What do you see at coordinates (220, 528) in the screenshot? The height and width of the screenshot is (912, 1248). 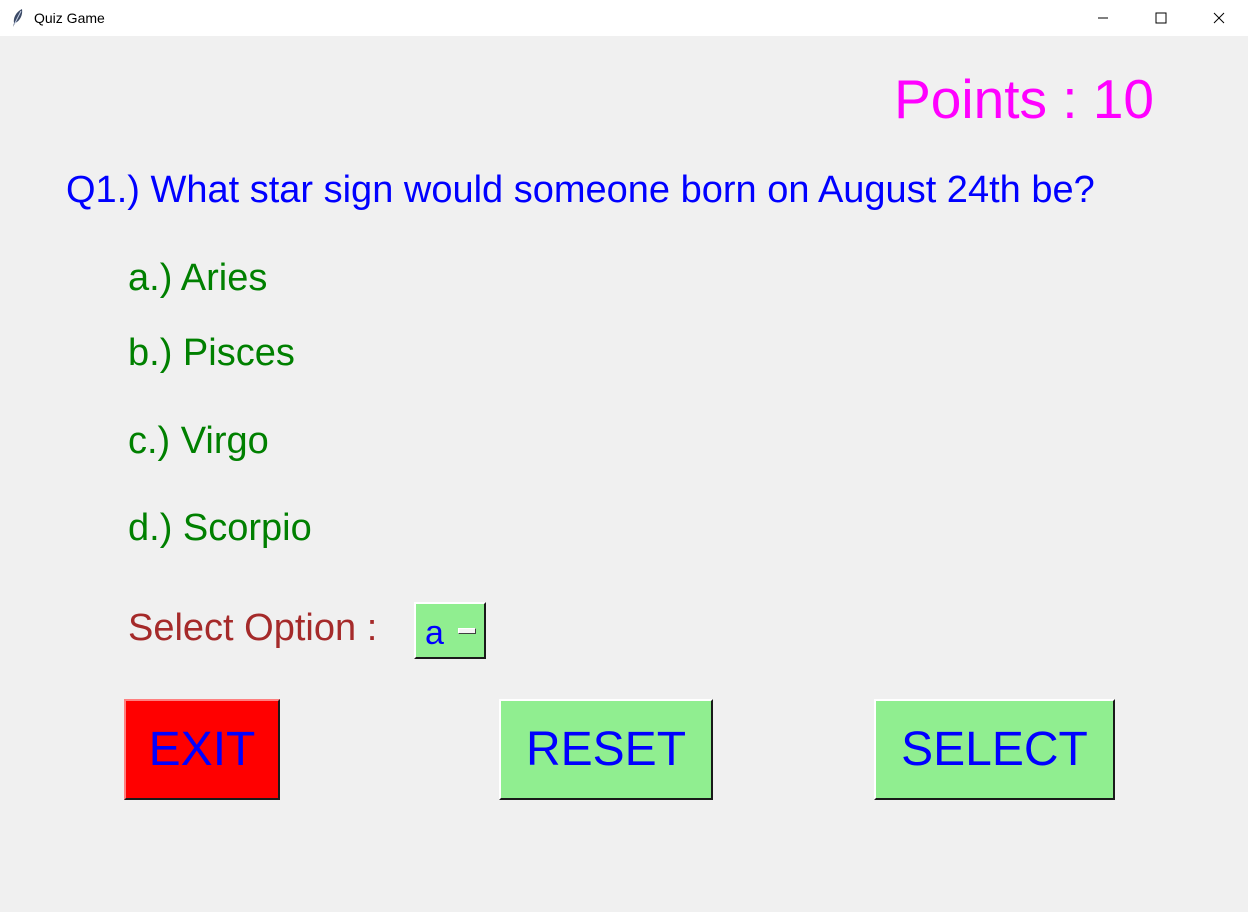 I see `option-d: d.) Scorpio` at bounding box center [220, 528].